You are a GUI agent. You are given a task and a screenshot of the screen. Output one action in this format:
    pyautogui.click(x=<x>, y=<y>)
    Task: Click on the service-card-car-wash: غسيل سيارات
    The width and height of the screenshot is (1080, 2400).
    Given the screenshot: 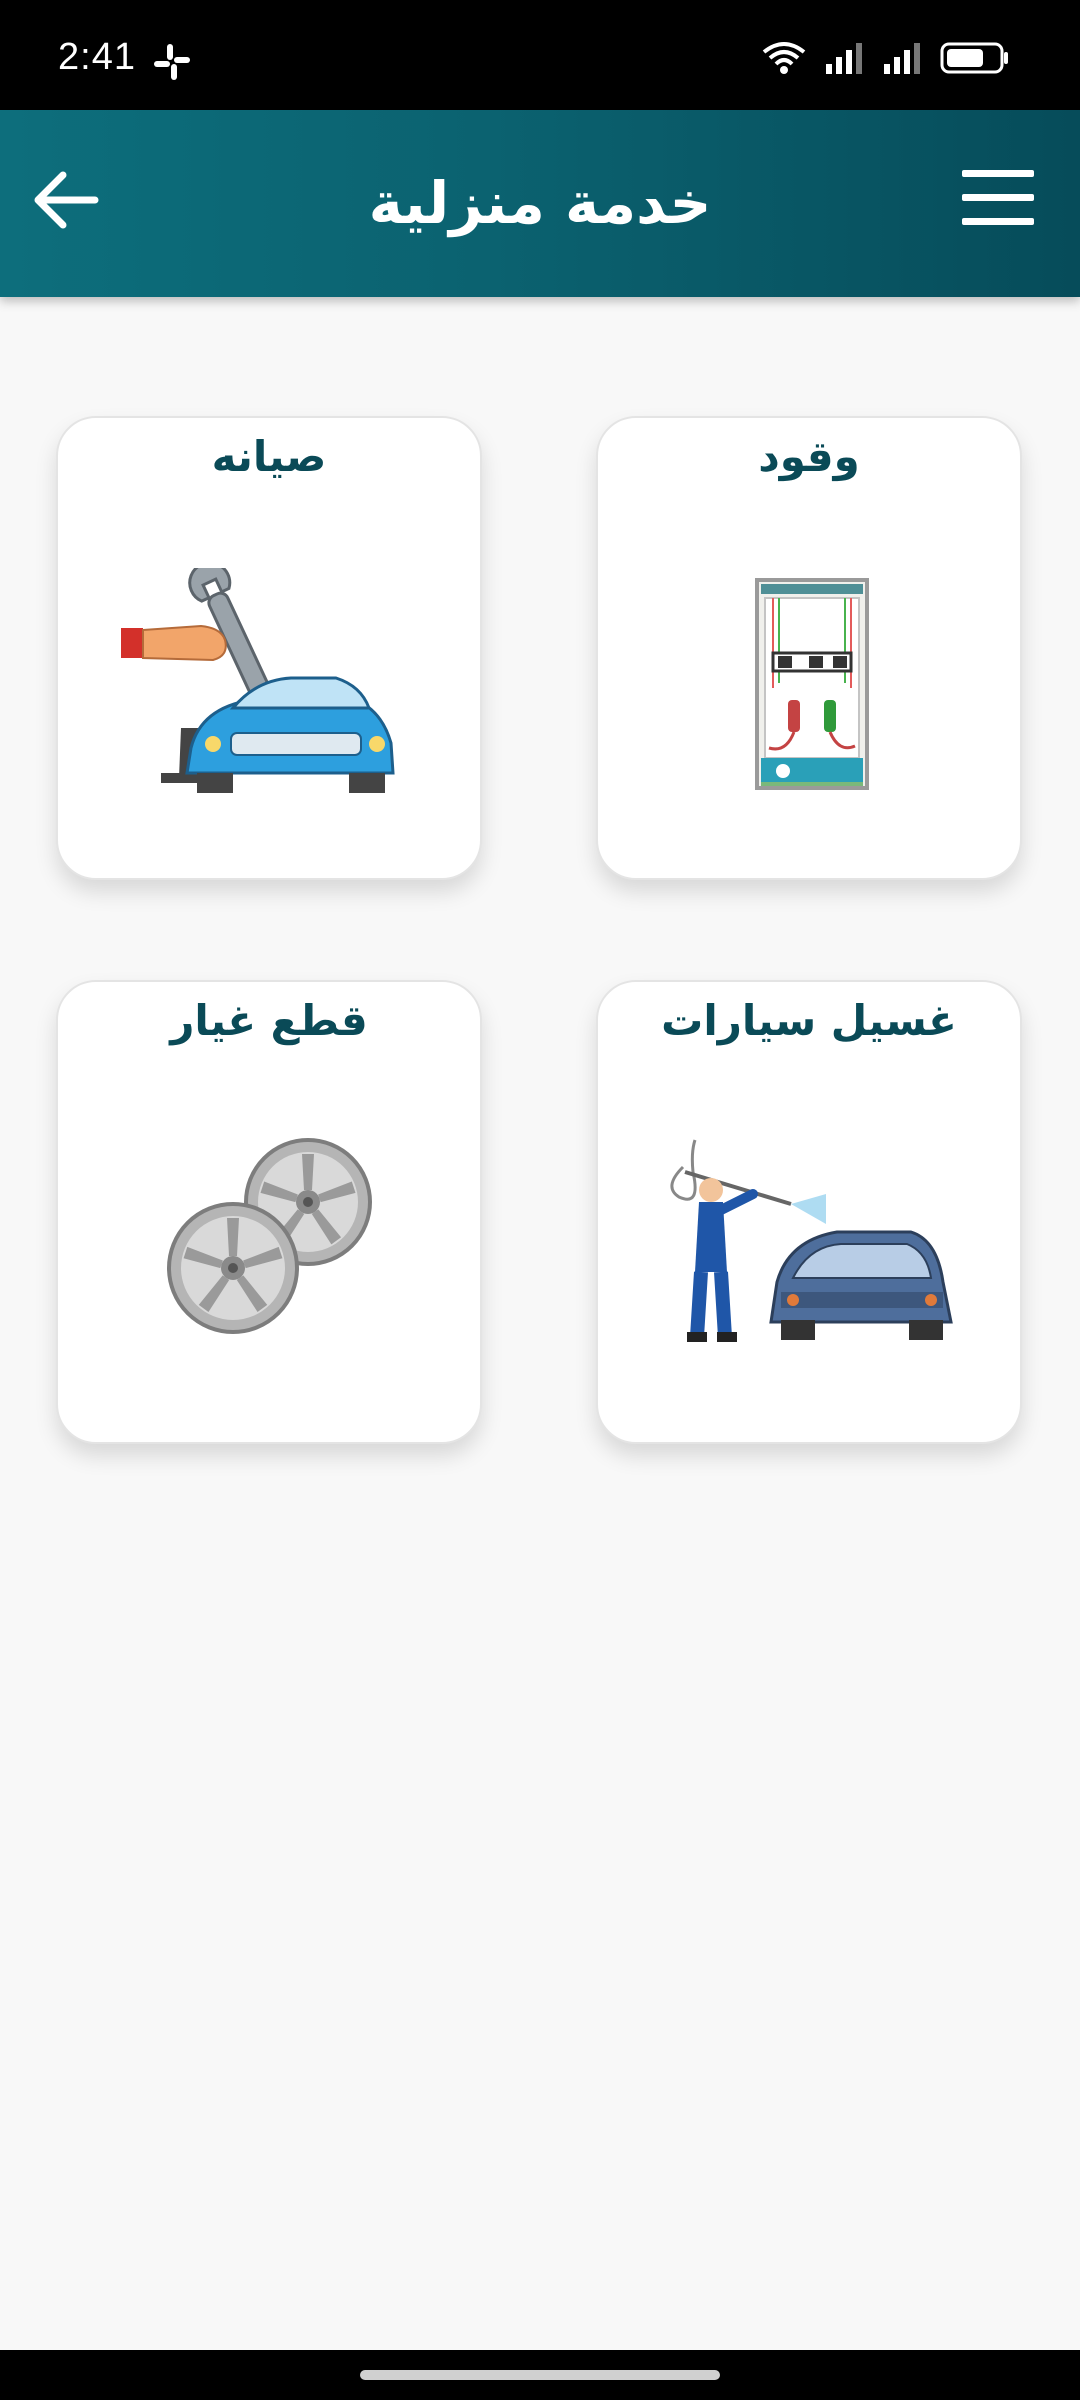 What is the action you would take?
    pyautogui.click(x=809, y=1212)
    